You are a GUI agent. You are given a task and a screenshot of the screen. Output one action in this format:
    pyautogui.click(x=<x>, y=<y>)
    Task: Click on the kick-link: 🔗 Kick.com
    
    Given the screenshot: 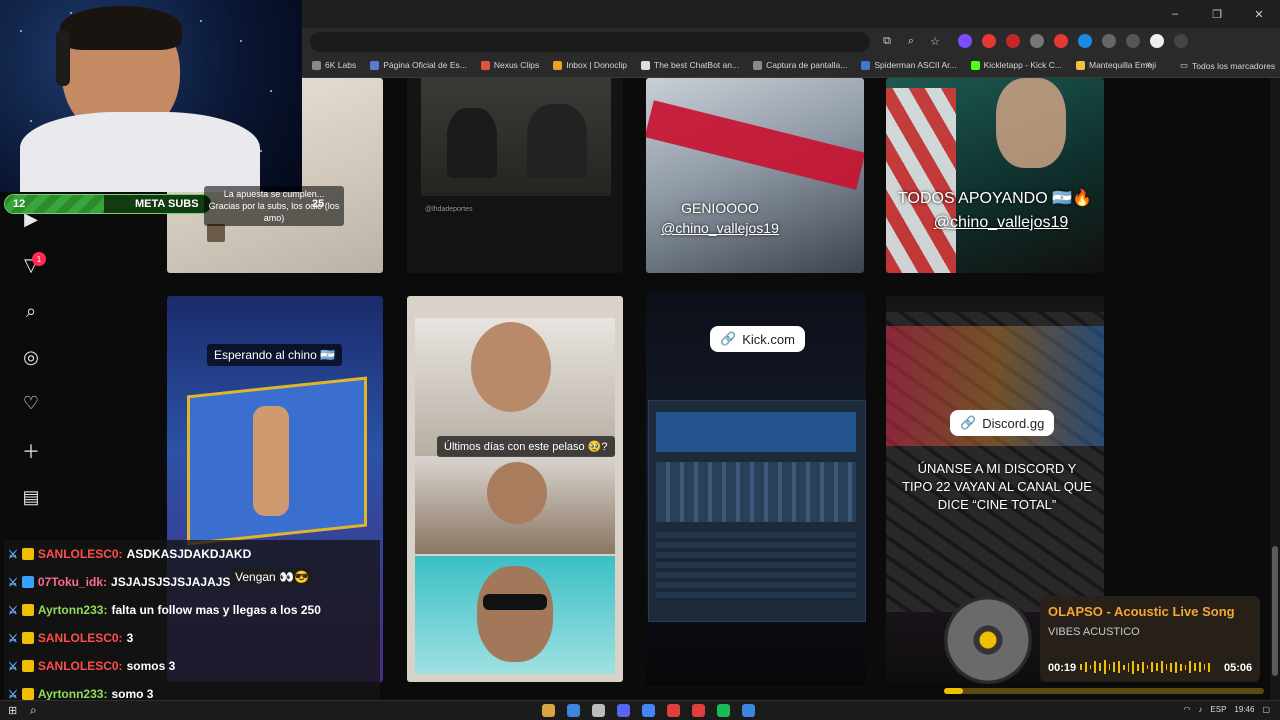 What is the action you would take?
    pyautogui.click(x=757, y=339)
    